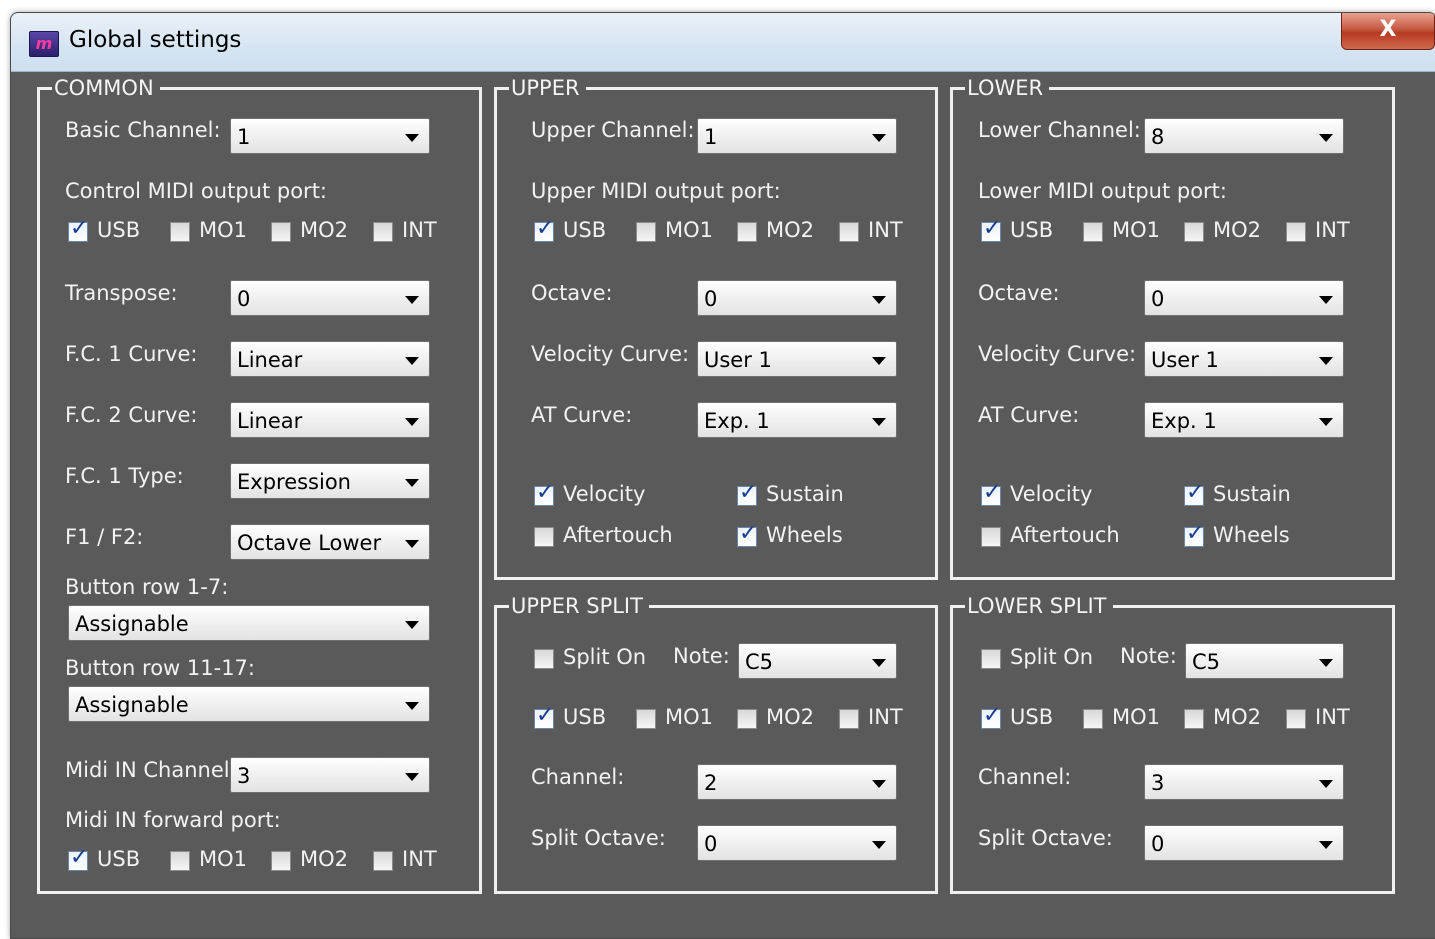 Image resolution: width=1435 pixels, height=939 pixels. Describe the element at coordinates (1102, 191) in the screenshot. I see `lower-port-label: Lower MIDI output port:` at that location.